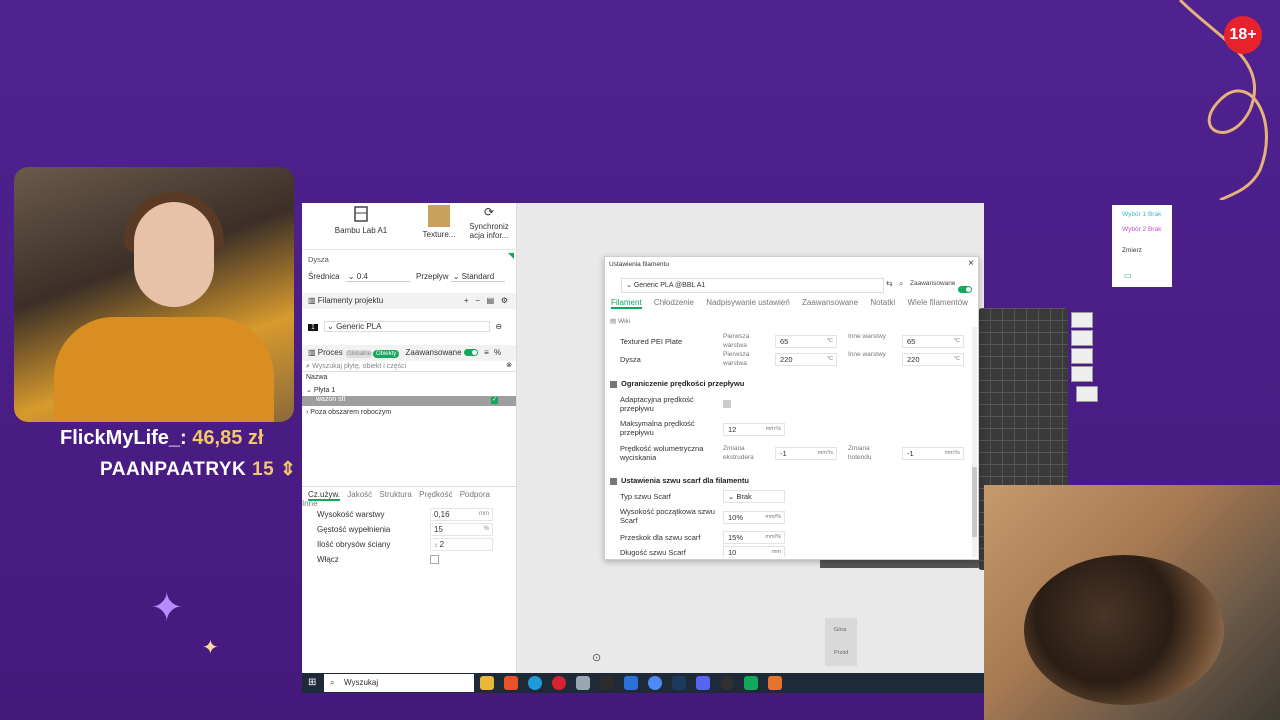  What do you see at coordinates (487, 683) in the screenshot?
I see `folder-icon` at bounding box center [487, 683].